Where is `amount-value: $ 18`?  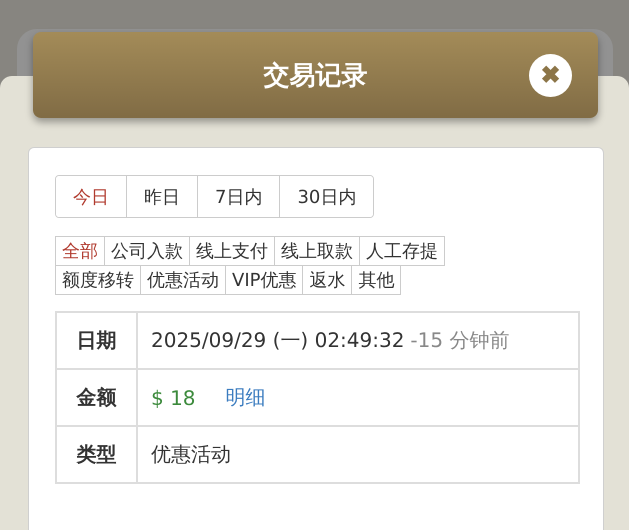 amount-value: $ 18 is located at coordinates (173, 398).